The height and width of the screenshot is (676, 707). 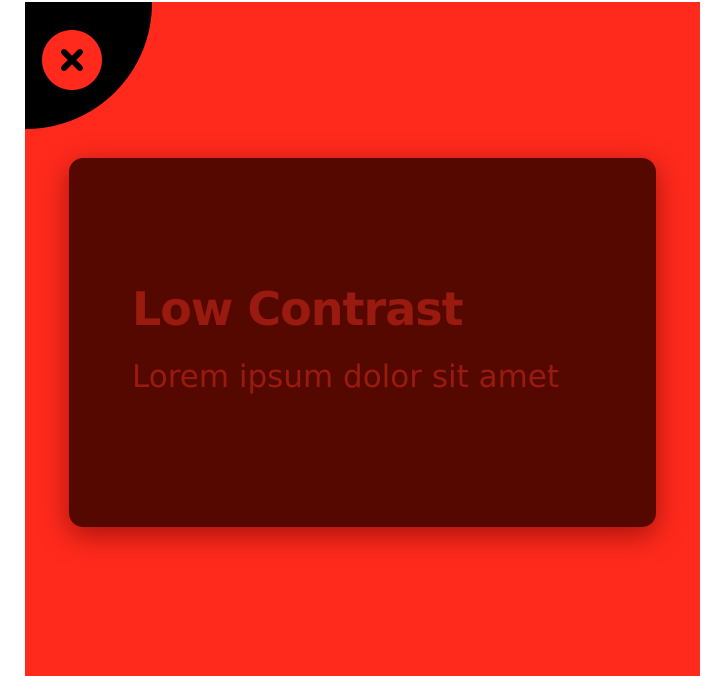 I want to click on card-body-text: Lorem ipsum dolor sit amet, so click(x=346, y=377).